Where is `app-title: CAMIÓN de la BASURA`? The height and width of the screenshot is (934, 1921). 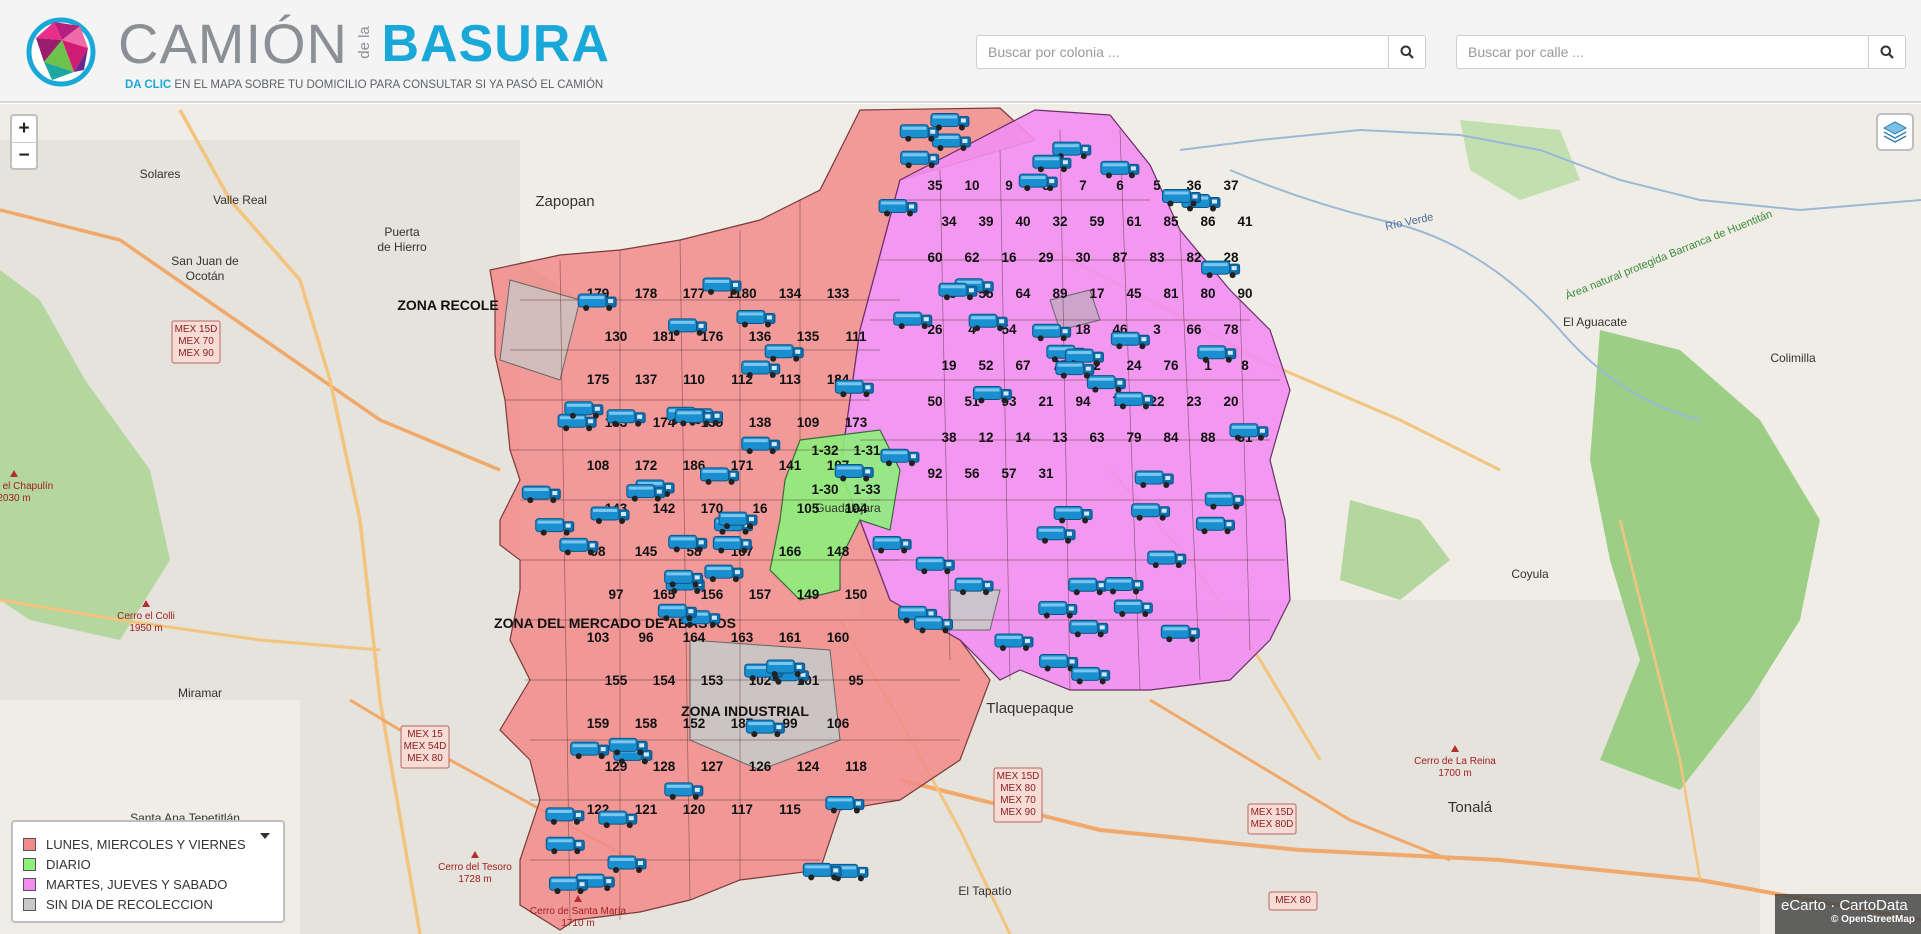
app-title: CAMIÓN de la BASURA is located at coordinates (364, 44).